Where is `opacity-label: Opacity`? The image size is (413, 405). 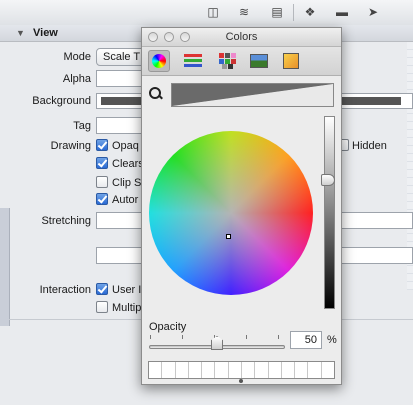
opacity-label: Opacity is located at coordinates (168, 327).